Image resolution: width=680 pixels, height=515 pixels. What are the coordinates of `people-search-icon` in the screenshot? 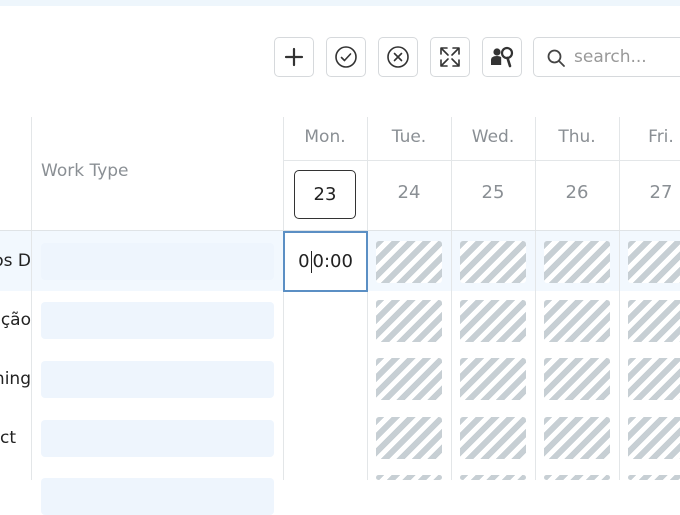 It's located at (502, 57).